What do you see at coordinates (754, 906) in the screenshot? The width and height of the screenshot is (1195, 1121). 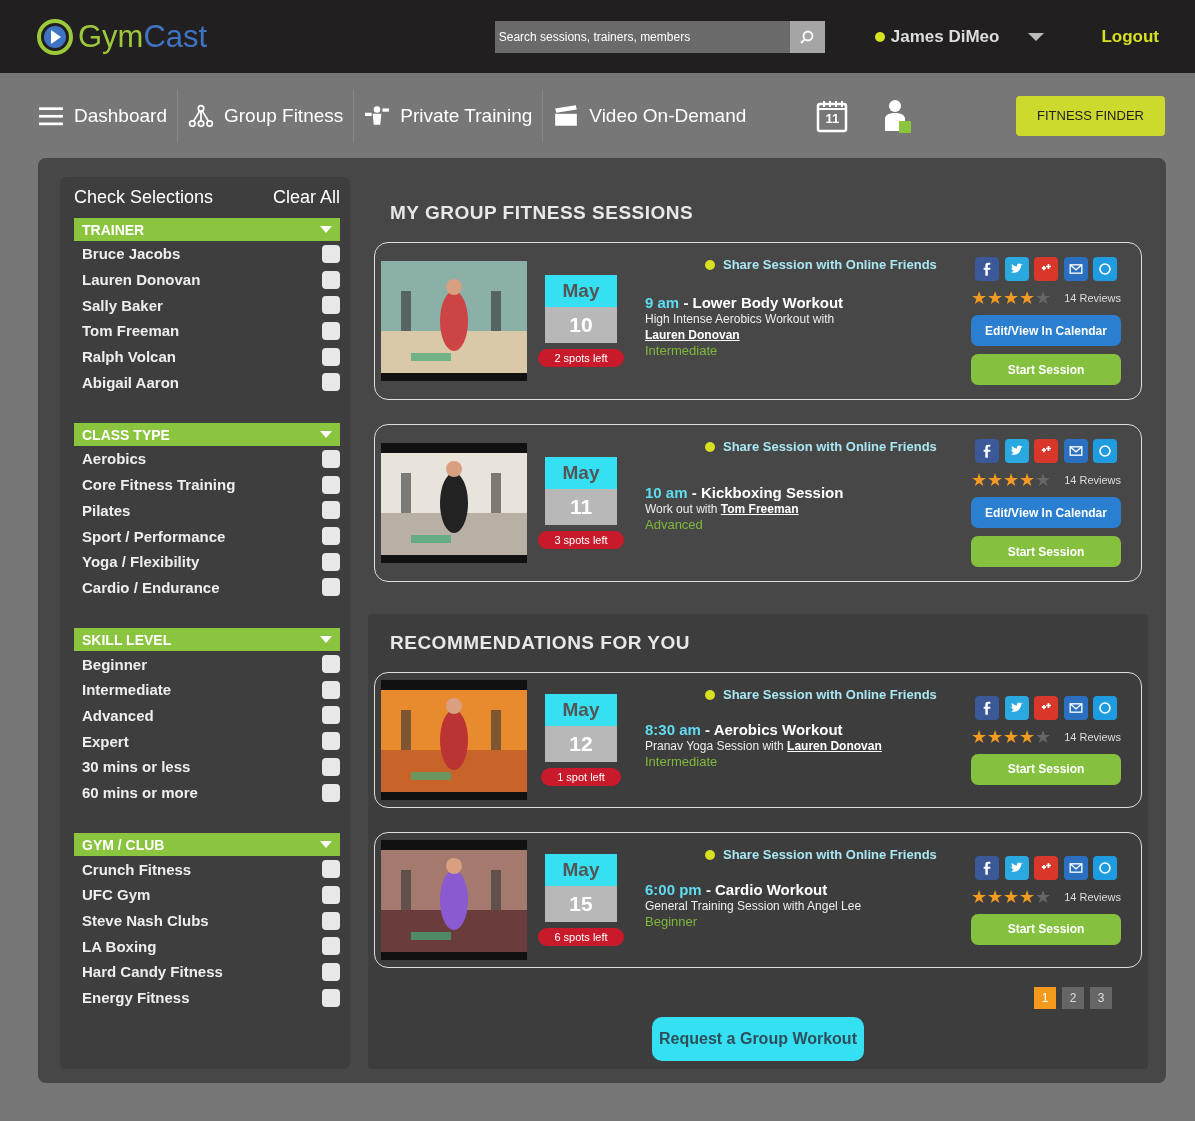 I see `session-description: General Training Session with Angel Lee` at bounding box center [754, 906].